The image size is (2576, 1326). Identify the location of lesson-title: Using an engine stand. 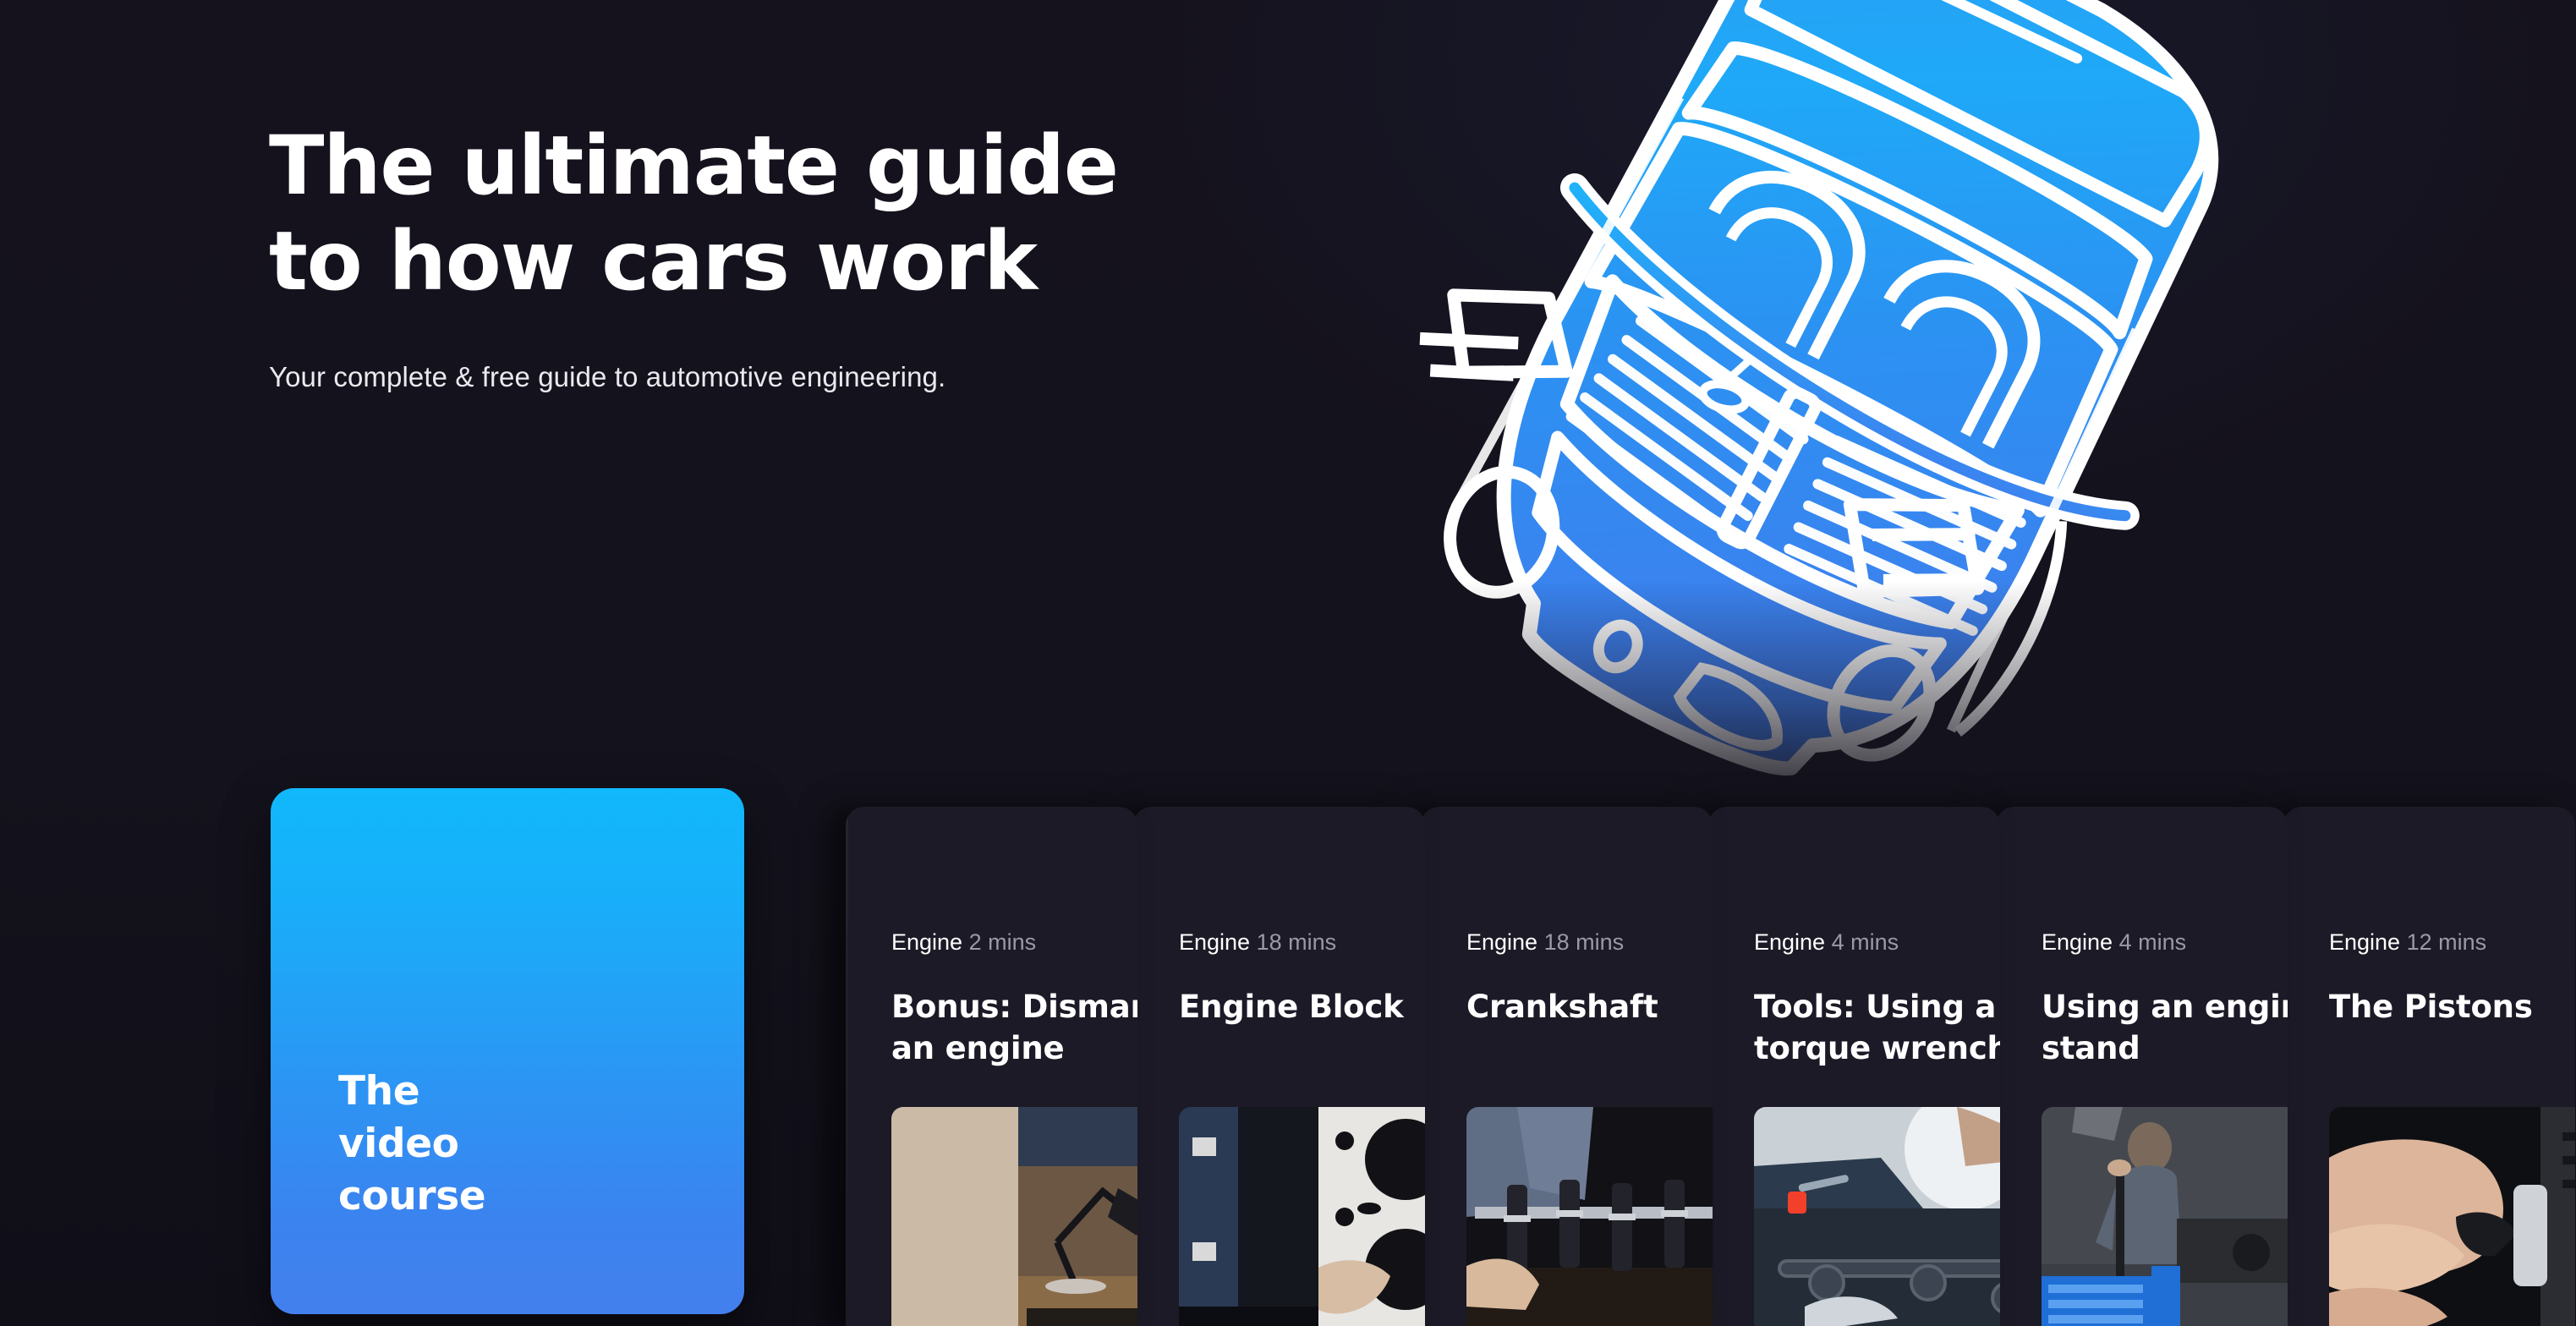
(2165, 1028).